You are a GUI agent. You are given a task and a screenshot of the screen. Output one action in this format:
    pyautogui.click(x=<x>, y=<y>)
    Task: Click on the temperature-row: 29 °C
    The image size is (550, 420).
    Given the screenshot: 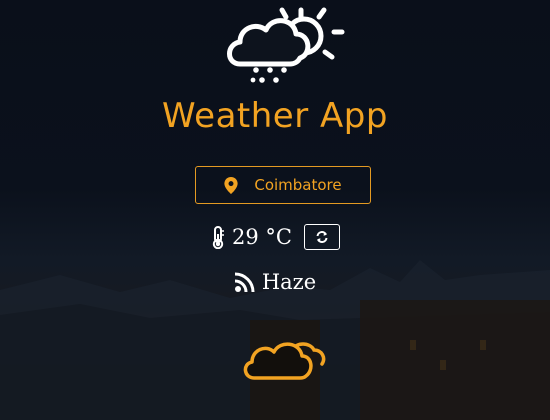 What is the action you would take?
    pyautogui.click(x=275, y=237)
    